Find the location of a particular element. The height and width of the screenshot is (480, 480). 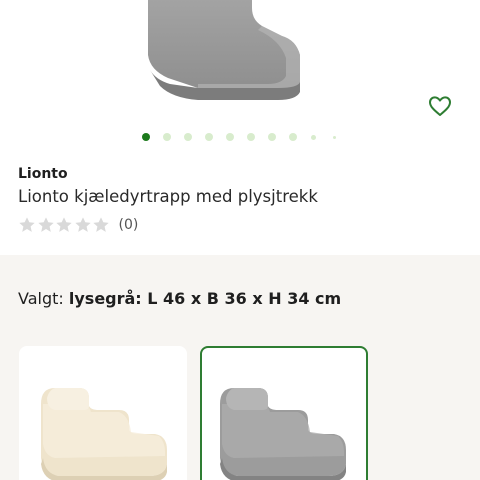

variant-option-beige is located at coordinates (103, 413).